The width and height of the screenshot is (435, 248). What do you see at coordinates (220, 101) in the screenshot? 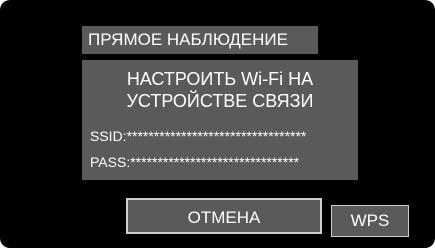
I see `message-line-2: УСТРОЙСТВЕ СВЯЗИ` at bounding box center [220, 101].